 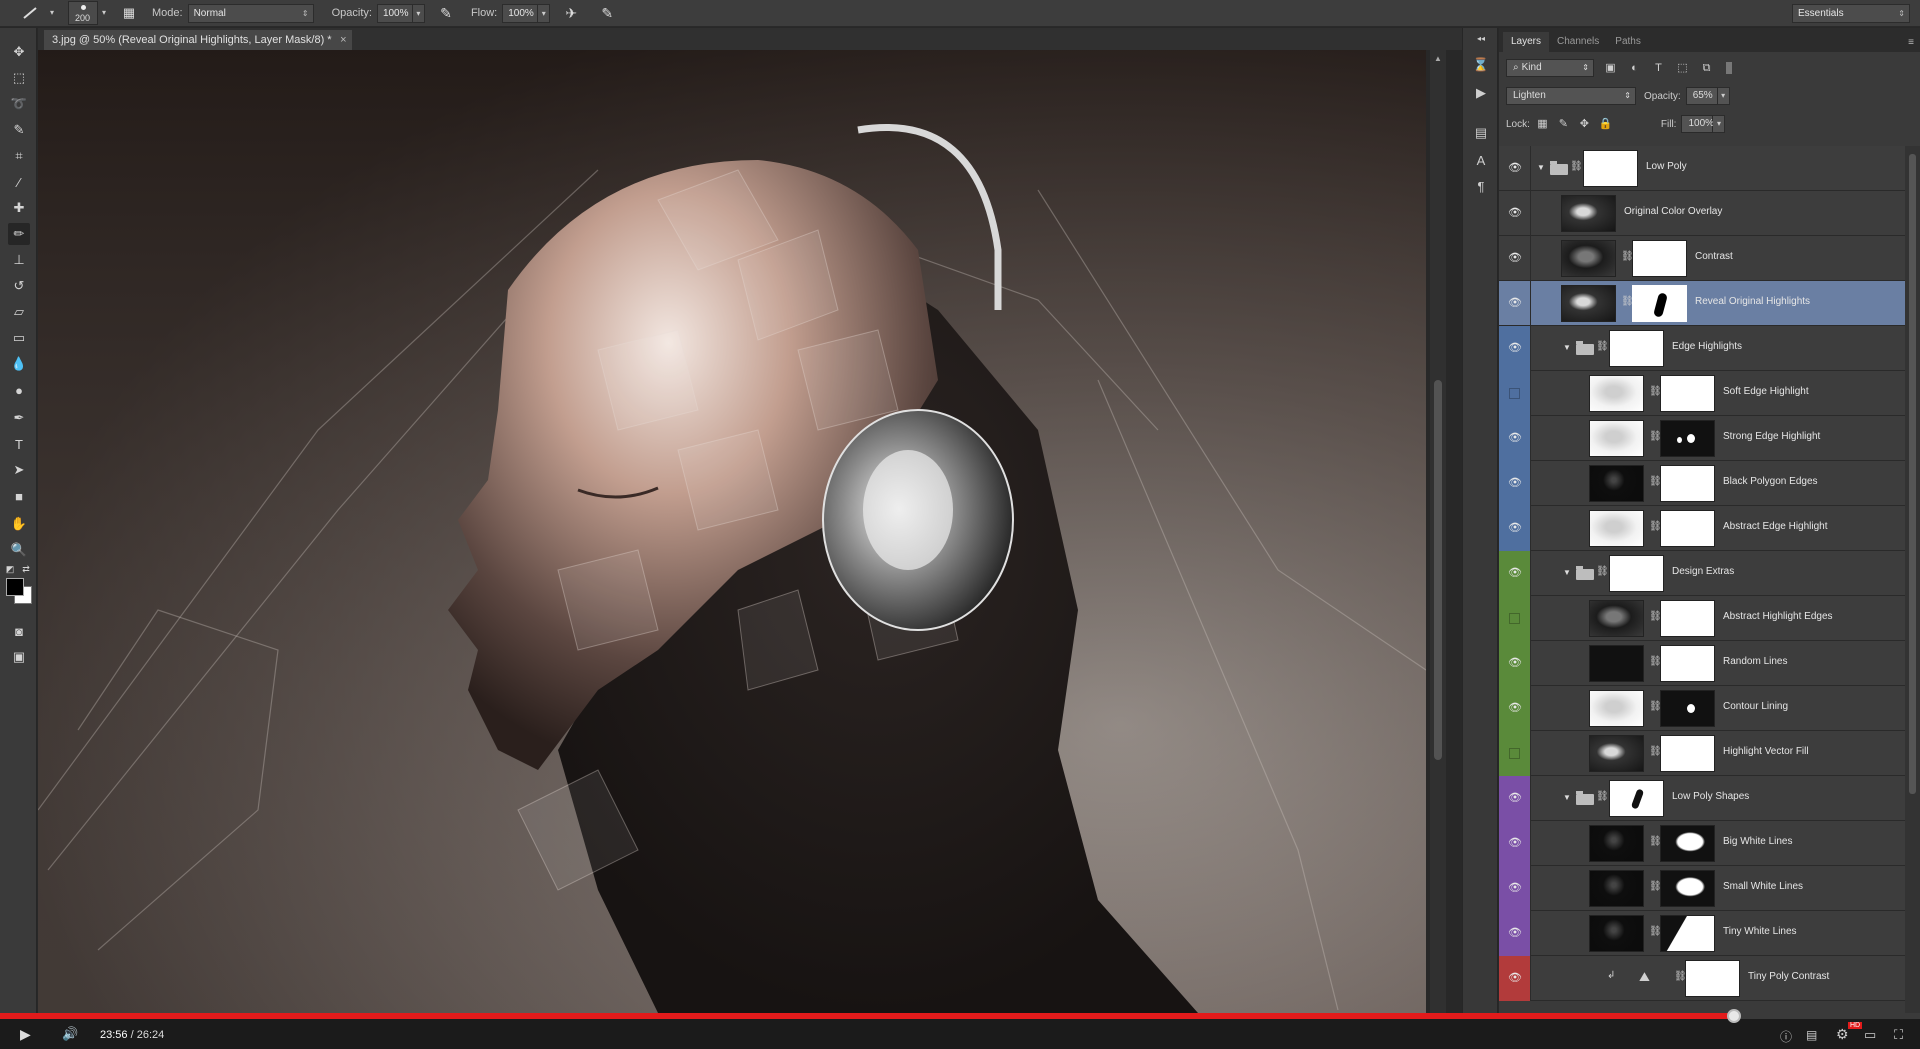 What do you see at coordinates (1701, 96) in the screenshot?
I see `layer-opacity-input: 65%` at bounding box center [1701, 96].